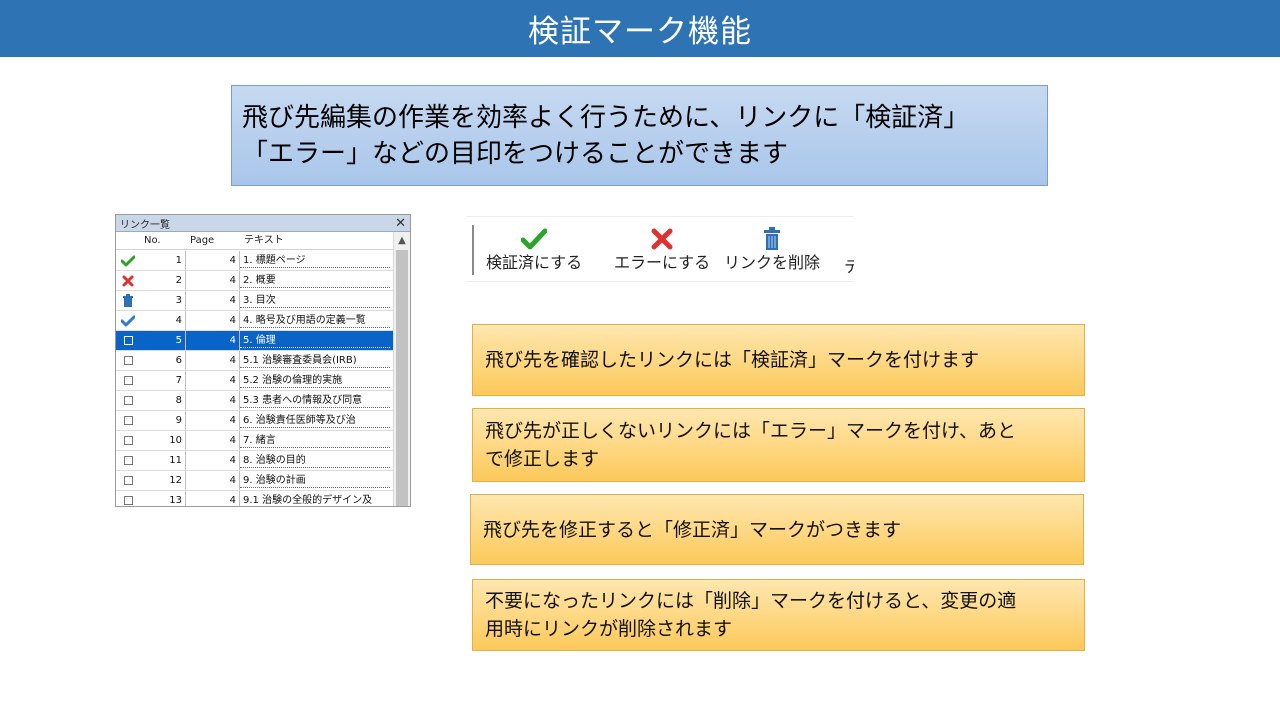 The width and height of the screenshot is (1280, 720). What do you see at coordinates (315, 339) in the screenshot?
I see `row-text: 5. 倫理` at bounding box center [315, 339].